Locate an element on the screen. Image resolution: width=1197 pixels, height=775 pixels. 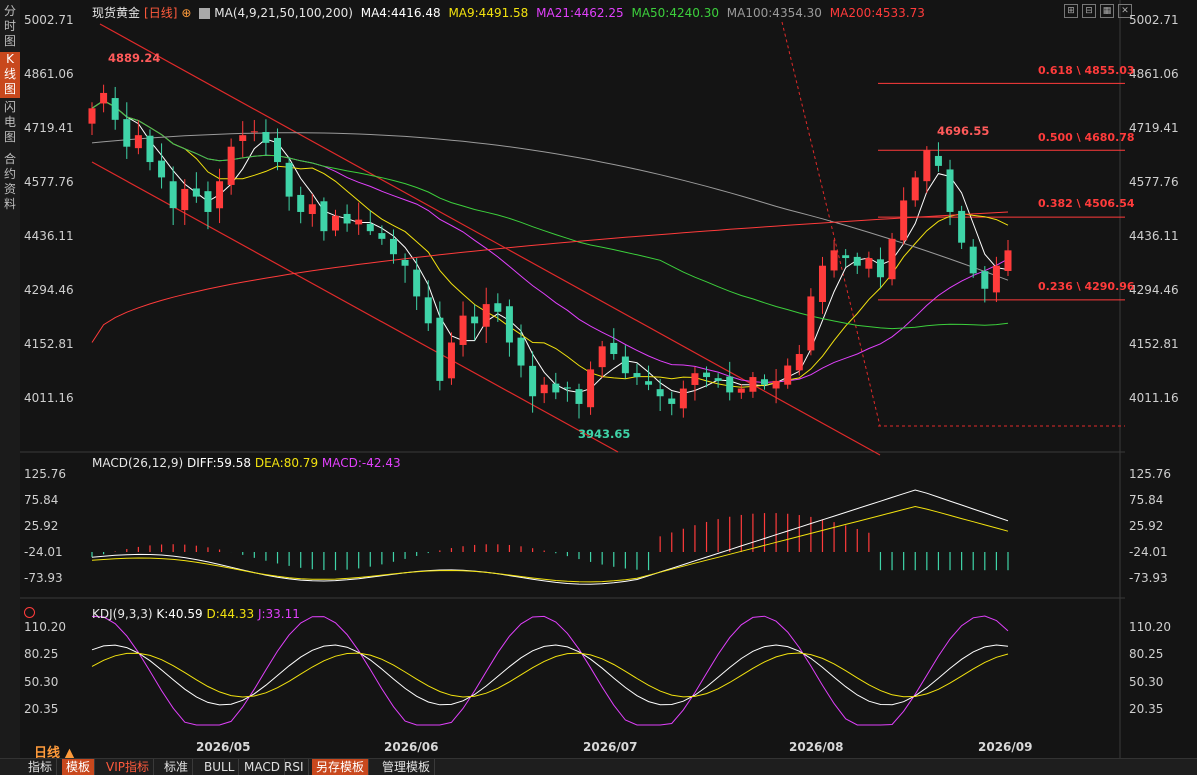
ma-params: MA(4,9,21,50,100,200) is located at coordinates (283, 13).